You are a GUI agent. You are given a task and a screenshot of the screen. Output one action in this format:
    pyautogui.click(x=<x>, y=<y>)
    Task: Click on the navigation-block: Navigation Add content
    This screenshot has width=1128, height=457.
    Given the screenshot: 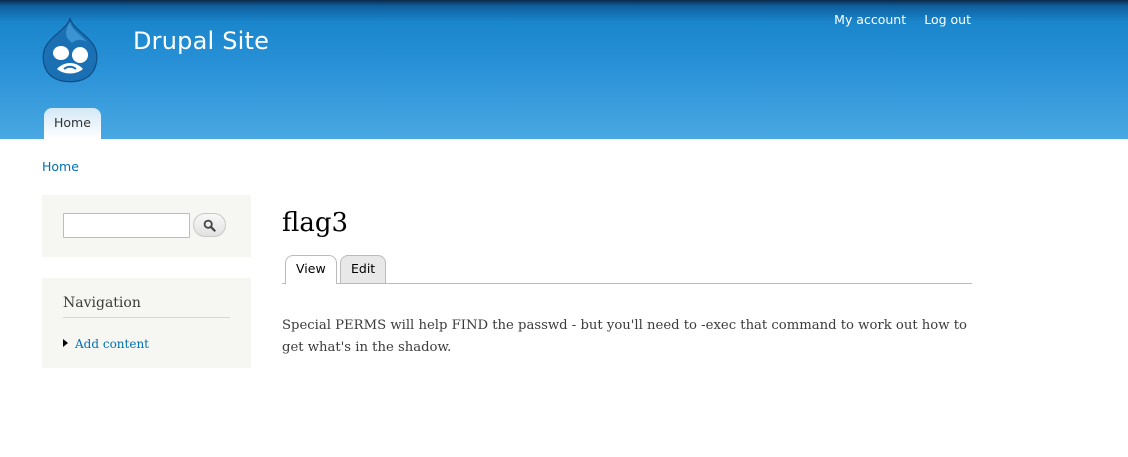 What is the action you would take?
    pyautogui.click(x=146, y=323)
    